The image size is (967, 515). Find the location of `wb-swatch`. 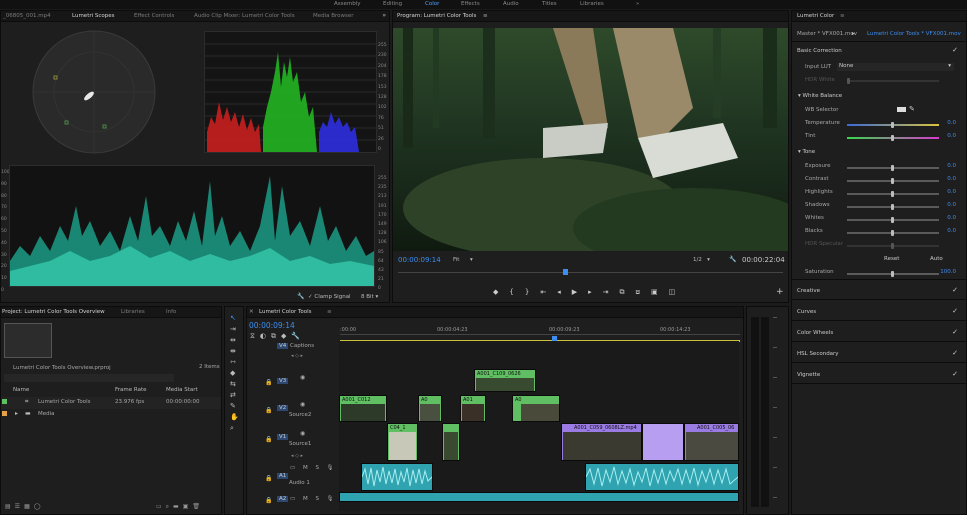

wb-swatch is located at coordinates (901, 109).